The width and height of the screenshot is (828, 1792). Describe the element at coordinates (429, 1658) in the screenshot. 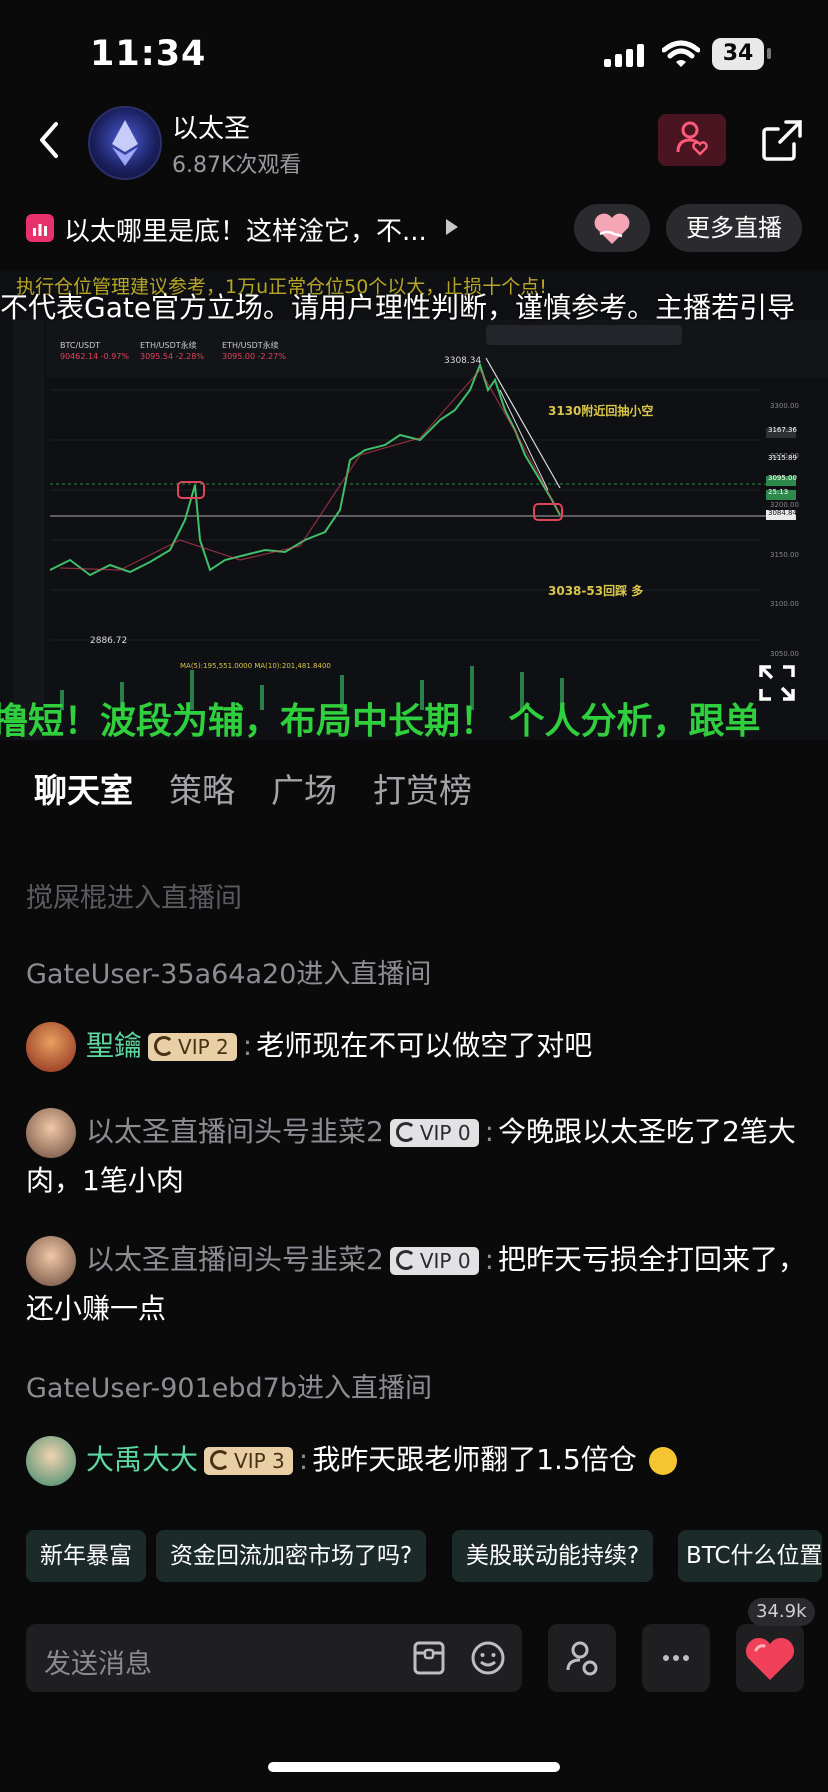

I see `card-icon` at that location.